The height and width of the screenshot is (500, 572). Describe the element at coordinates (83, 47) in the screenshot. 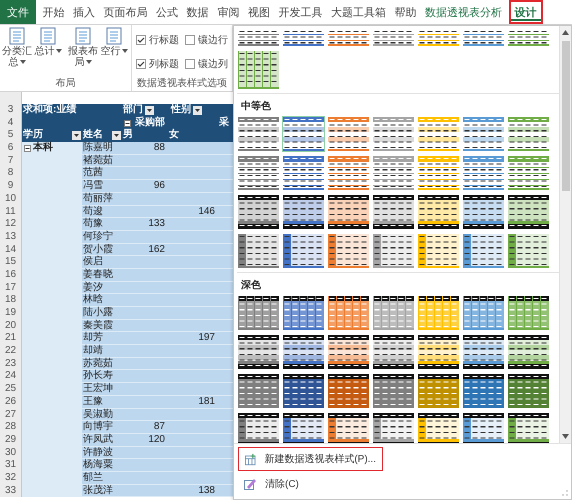

I see `ribbon-button: 报表布局` at that location.